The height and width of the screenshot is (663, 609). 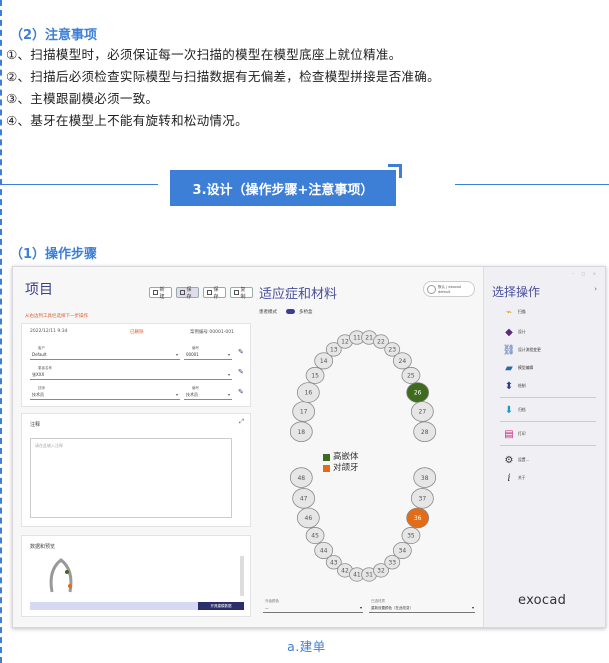 I want to click on new-icon, so click(x=155, y=292).